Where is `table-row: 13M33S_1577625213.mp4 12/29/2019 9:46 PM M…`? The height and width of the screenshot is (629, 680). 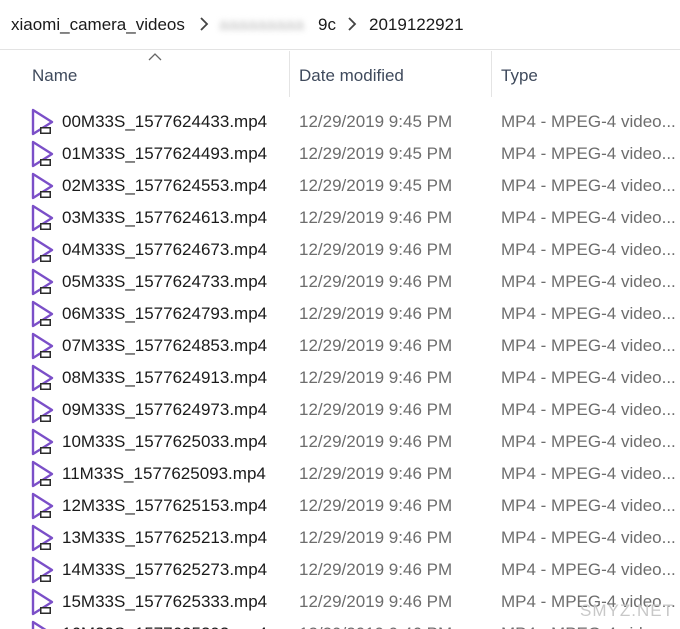
table-row: 13M33S_1577625213.mp4 12/29/2019 9:46 PM M… is located at coordinates (340, 537).